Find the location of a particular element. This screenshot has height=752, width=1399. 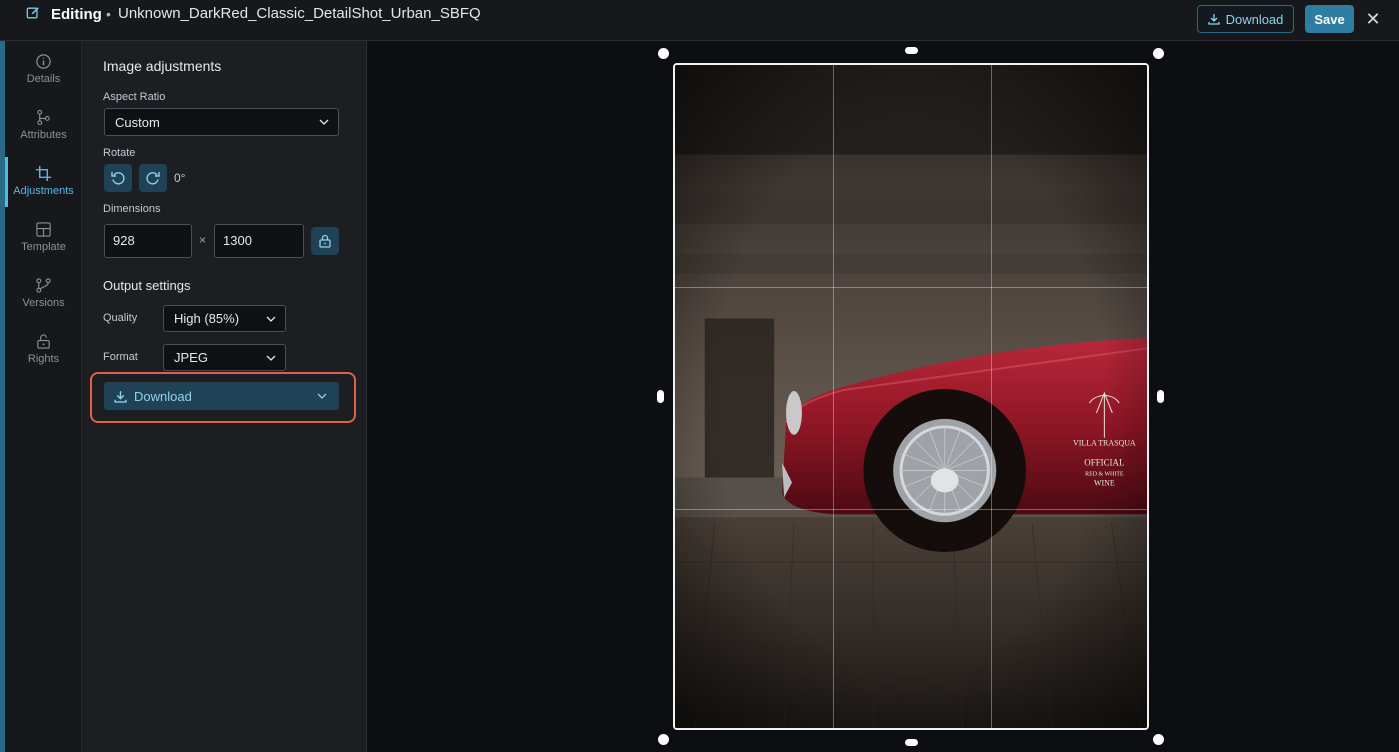

attributes-icon is located at coordinates (43, 117).